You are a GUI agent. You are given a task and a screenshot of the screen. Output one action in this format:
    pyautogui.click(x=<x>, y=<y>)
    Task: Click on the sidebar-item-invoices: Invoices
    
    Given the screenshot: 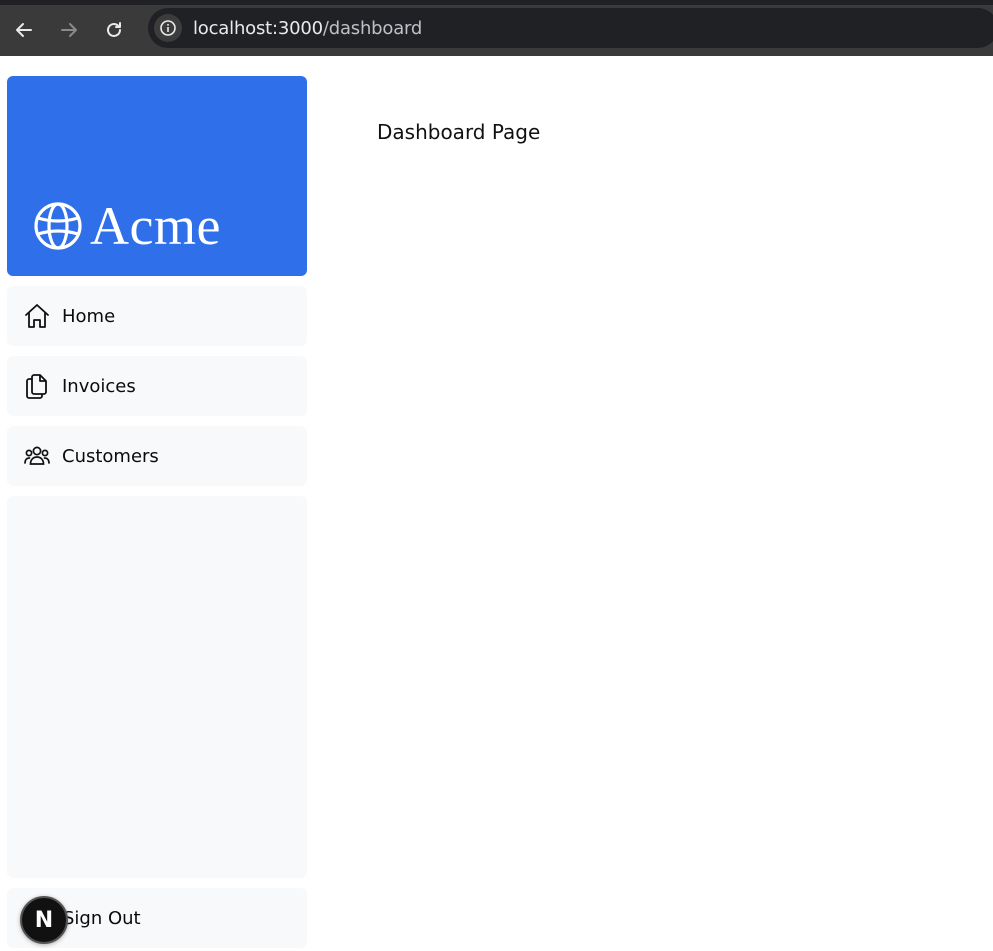 What is the action you would take?
    pyautogui.click(x=157, y=386)
    